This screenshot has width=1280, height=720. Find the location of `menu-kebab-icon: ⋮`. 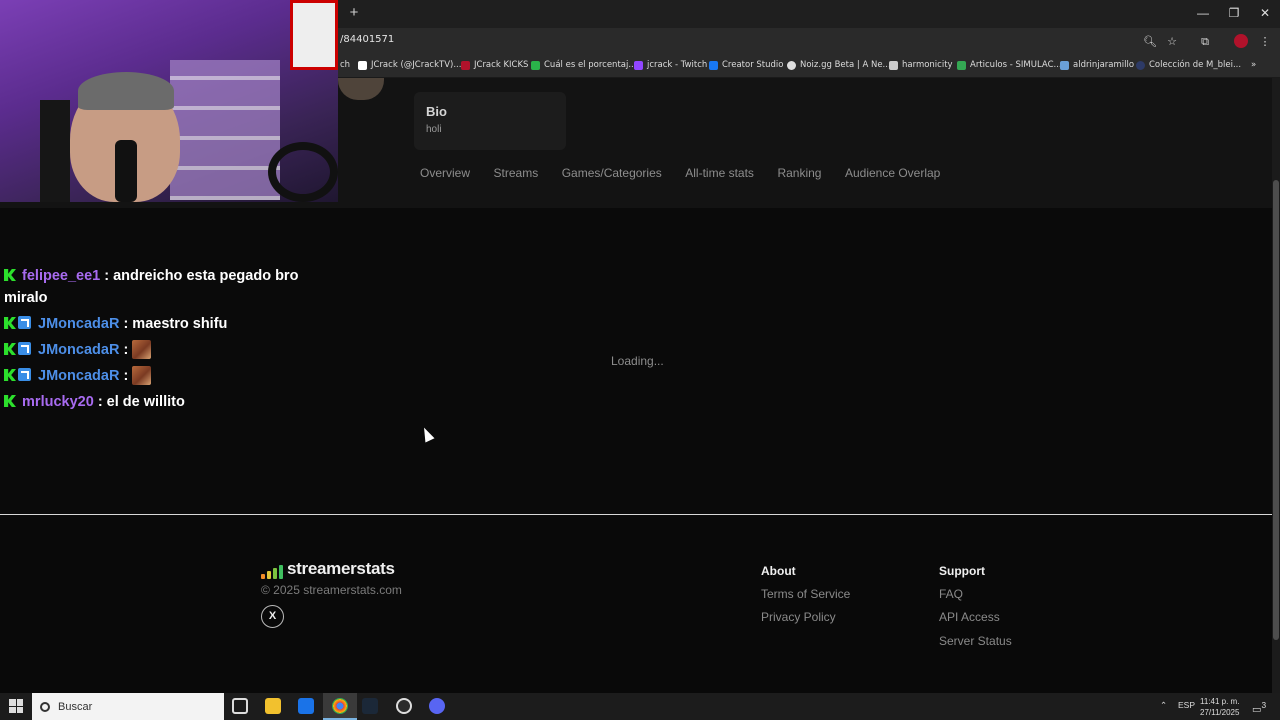

menu-kebab-icon: ⋮ is located at coordinates (1265, 42).